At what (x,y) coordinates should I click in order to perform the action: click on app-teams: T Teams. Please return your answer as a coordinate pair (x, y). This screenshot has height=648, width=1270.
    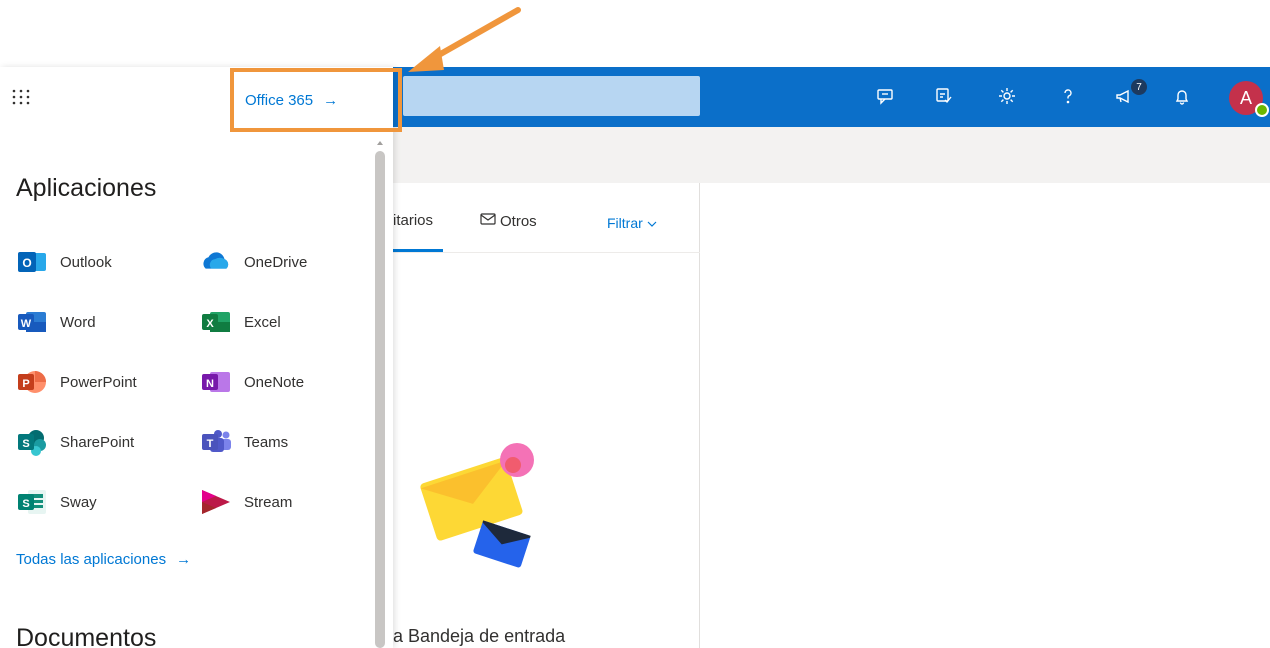
    Looking at the image, I should click on (244, 442).